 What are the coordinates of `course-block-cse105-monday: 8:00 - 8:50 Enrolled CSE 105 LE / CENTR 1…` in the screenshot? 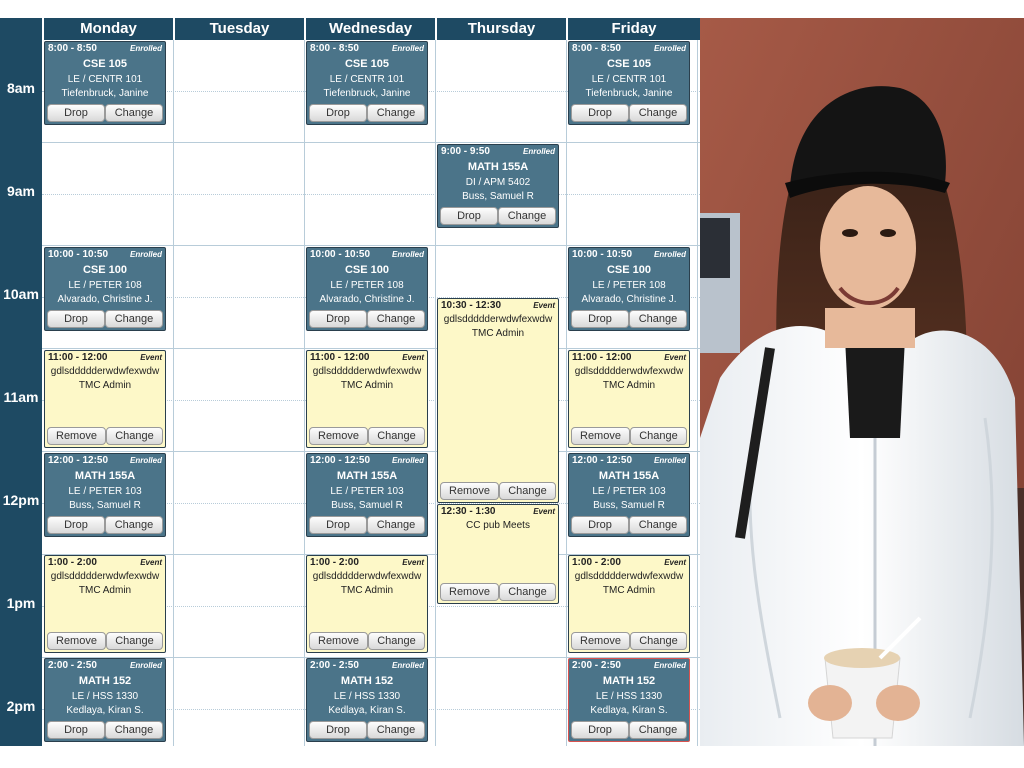 It's located at (105, 83).